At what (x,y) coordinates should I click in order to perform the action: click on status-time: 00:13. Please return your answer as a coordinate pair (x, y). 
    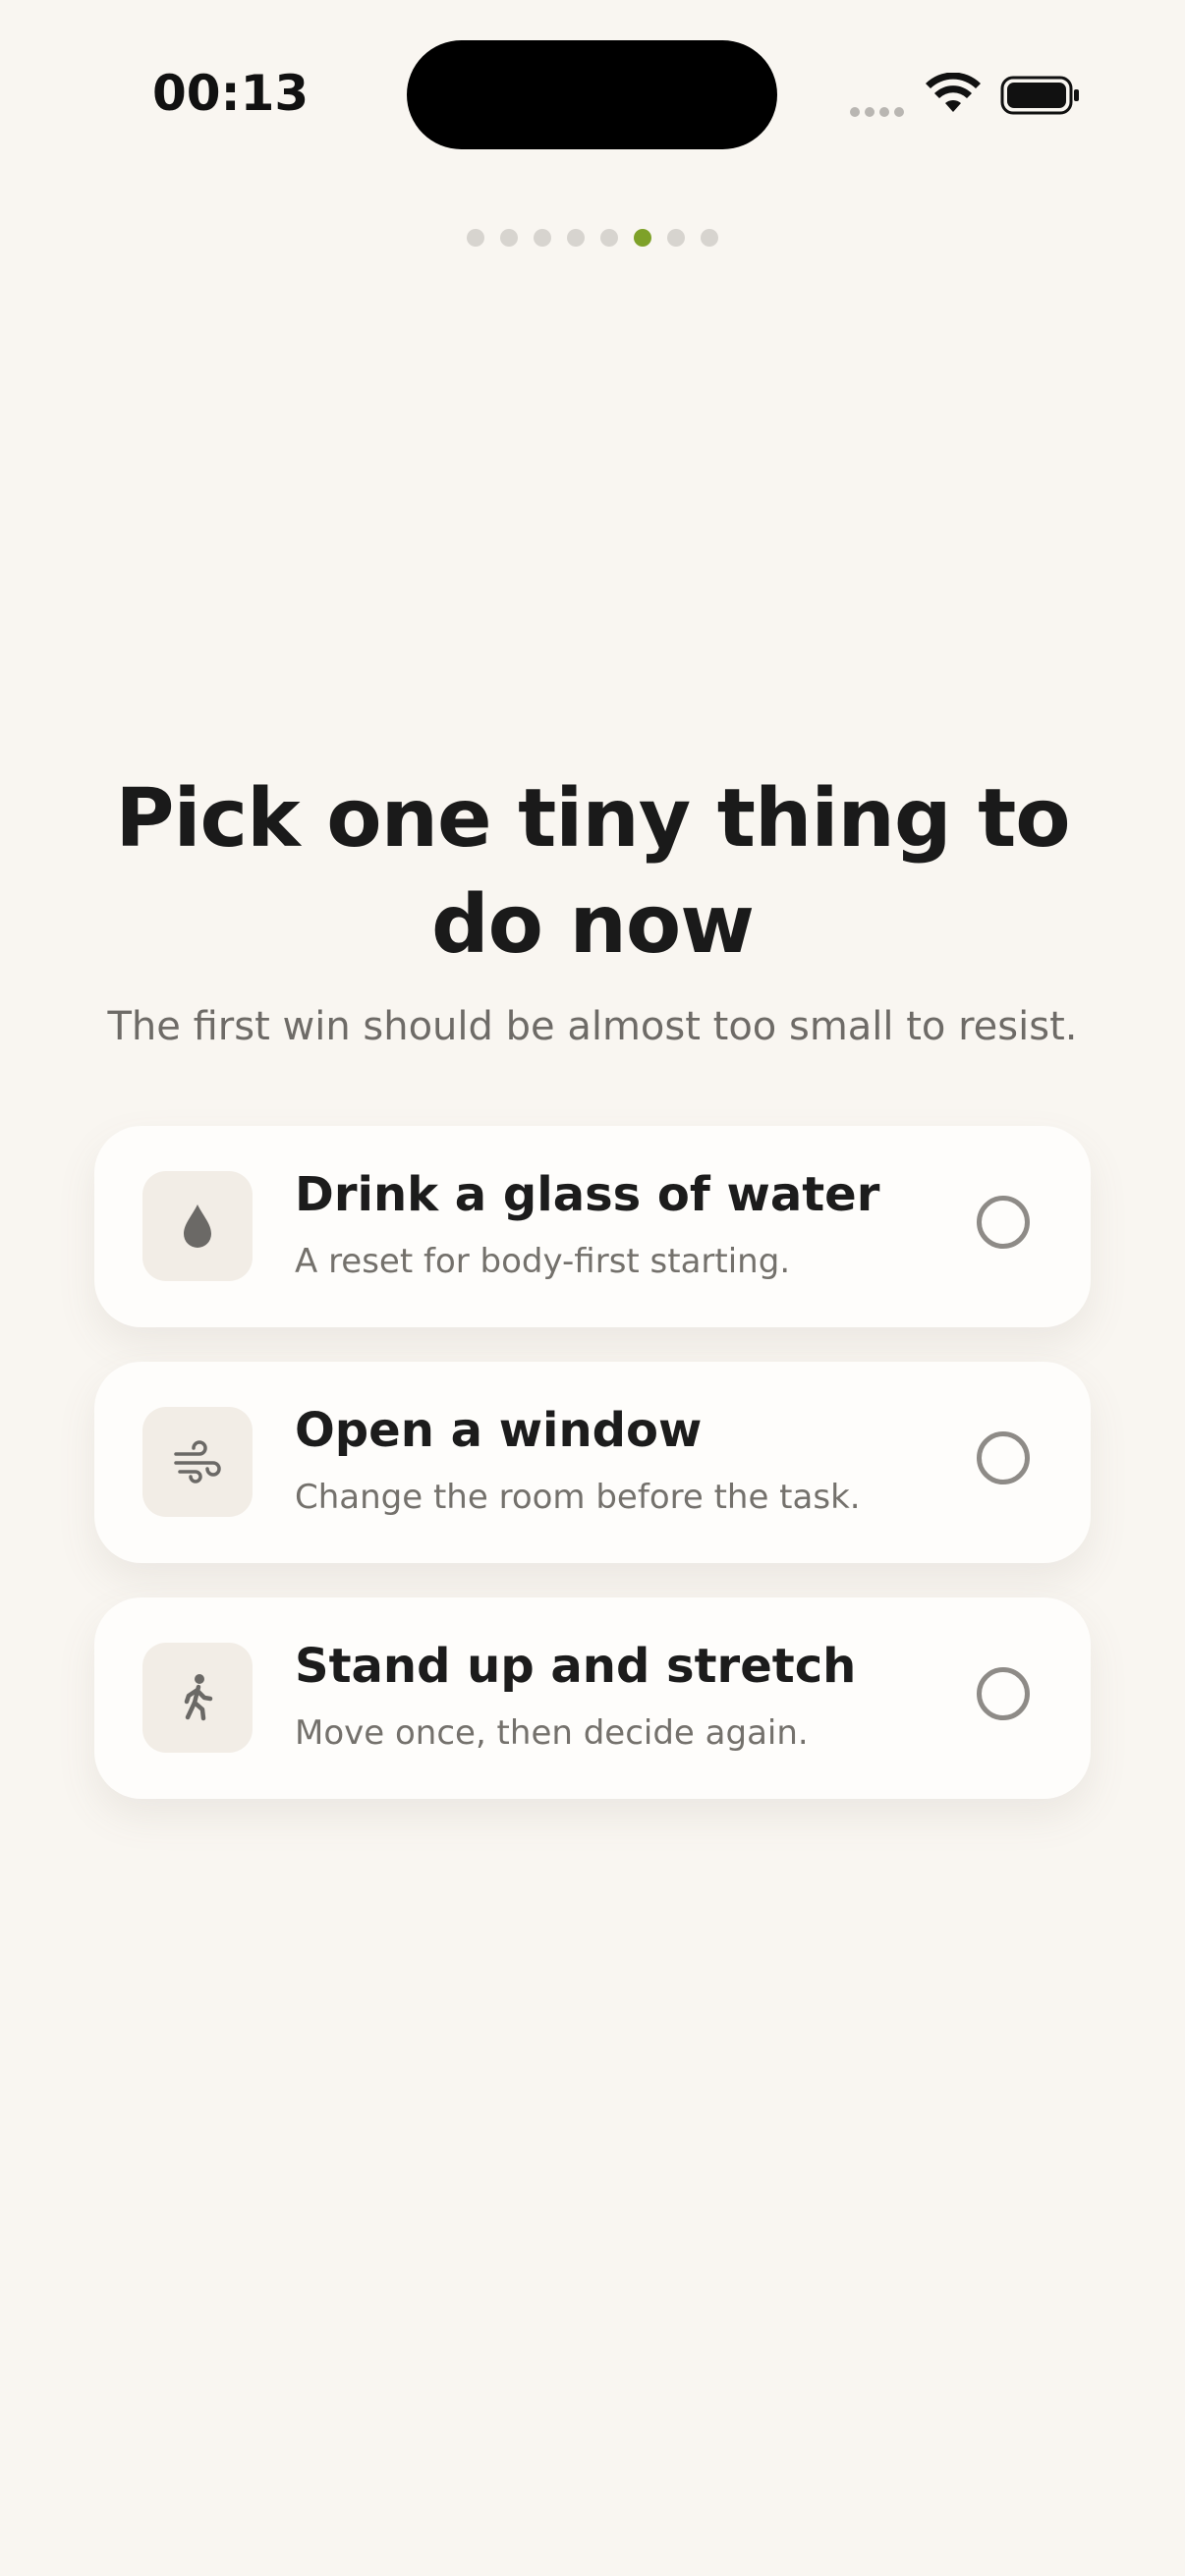
    Looking at the image, I should click on (231, 93).